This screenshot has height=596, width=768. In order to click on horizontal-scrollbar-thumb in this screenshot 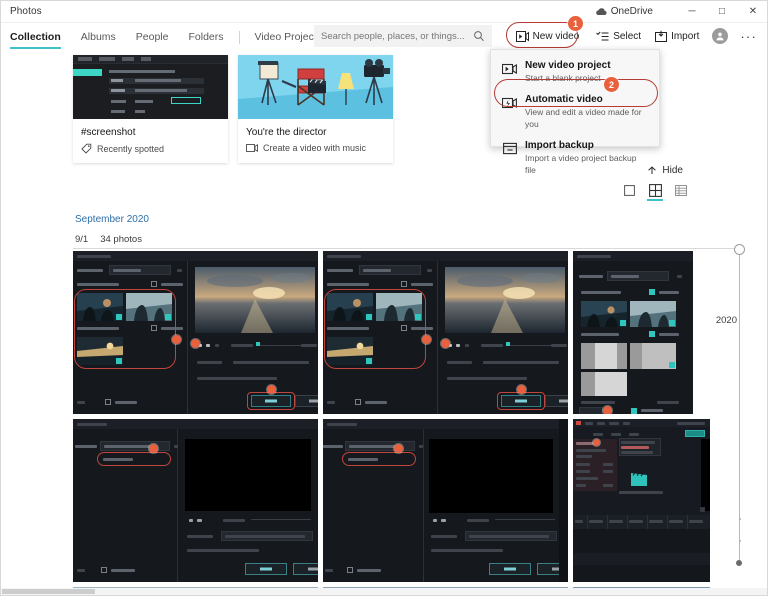, I will do `click(48, 591)`.